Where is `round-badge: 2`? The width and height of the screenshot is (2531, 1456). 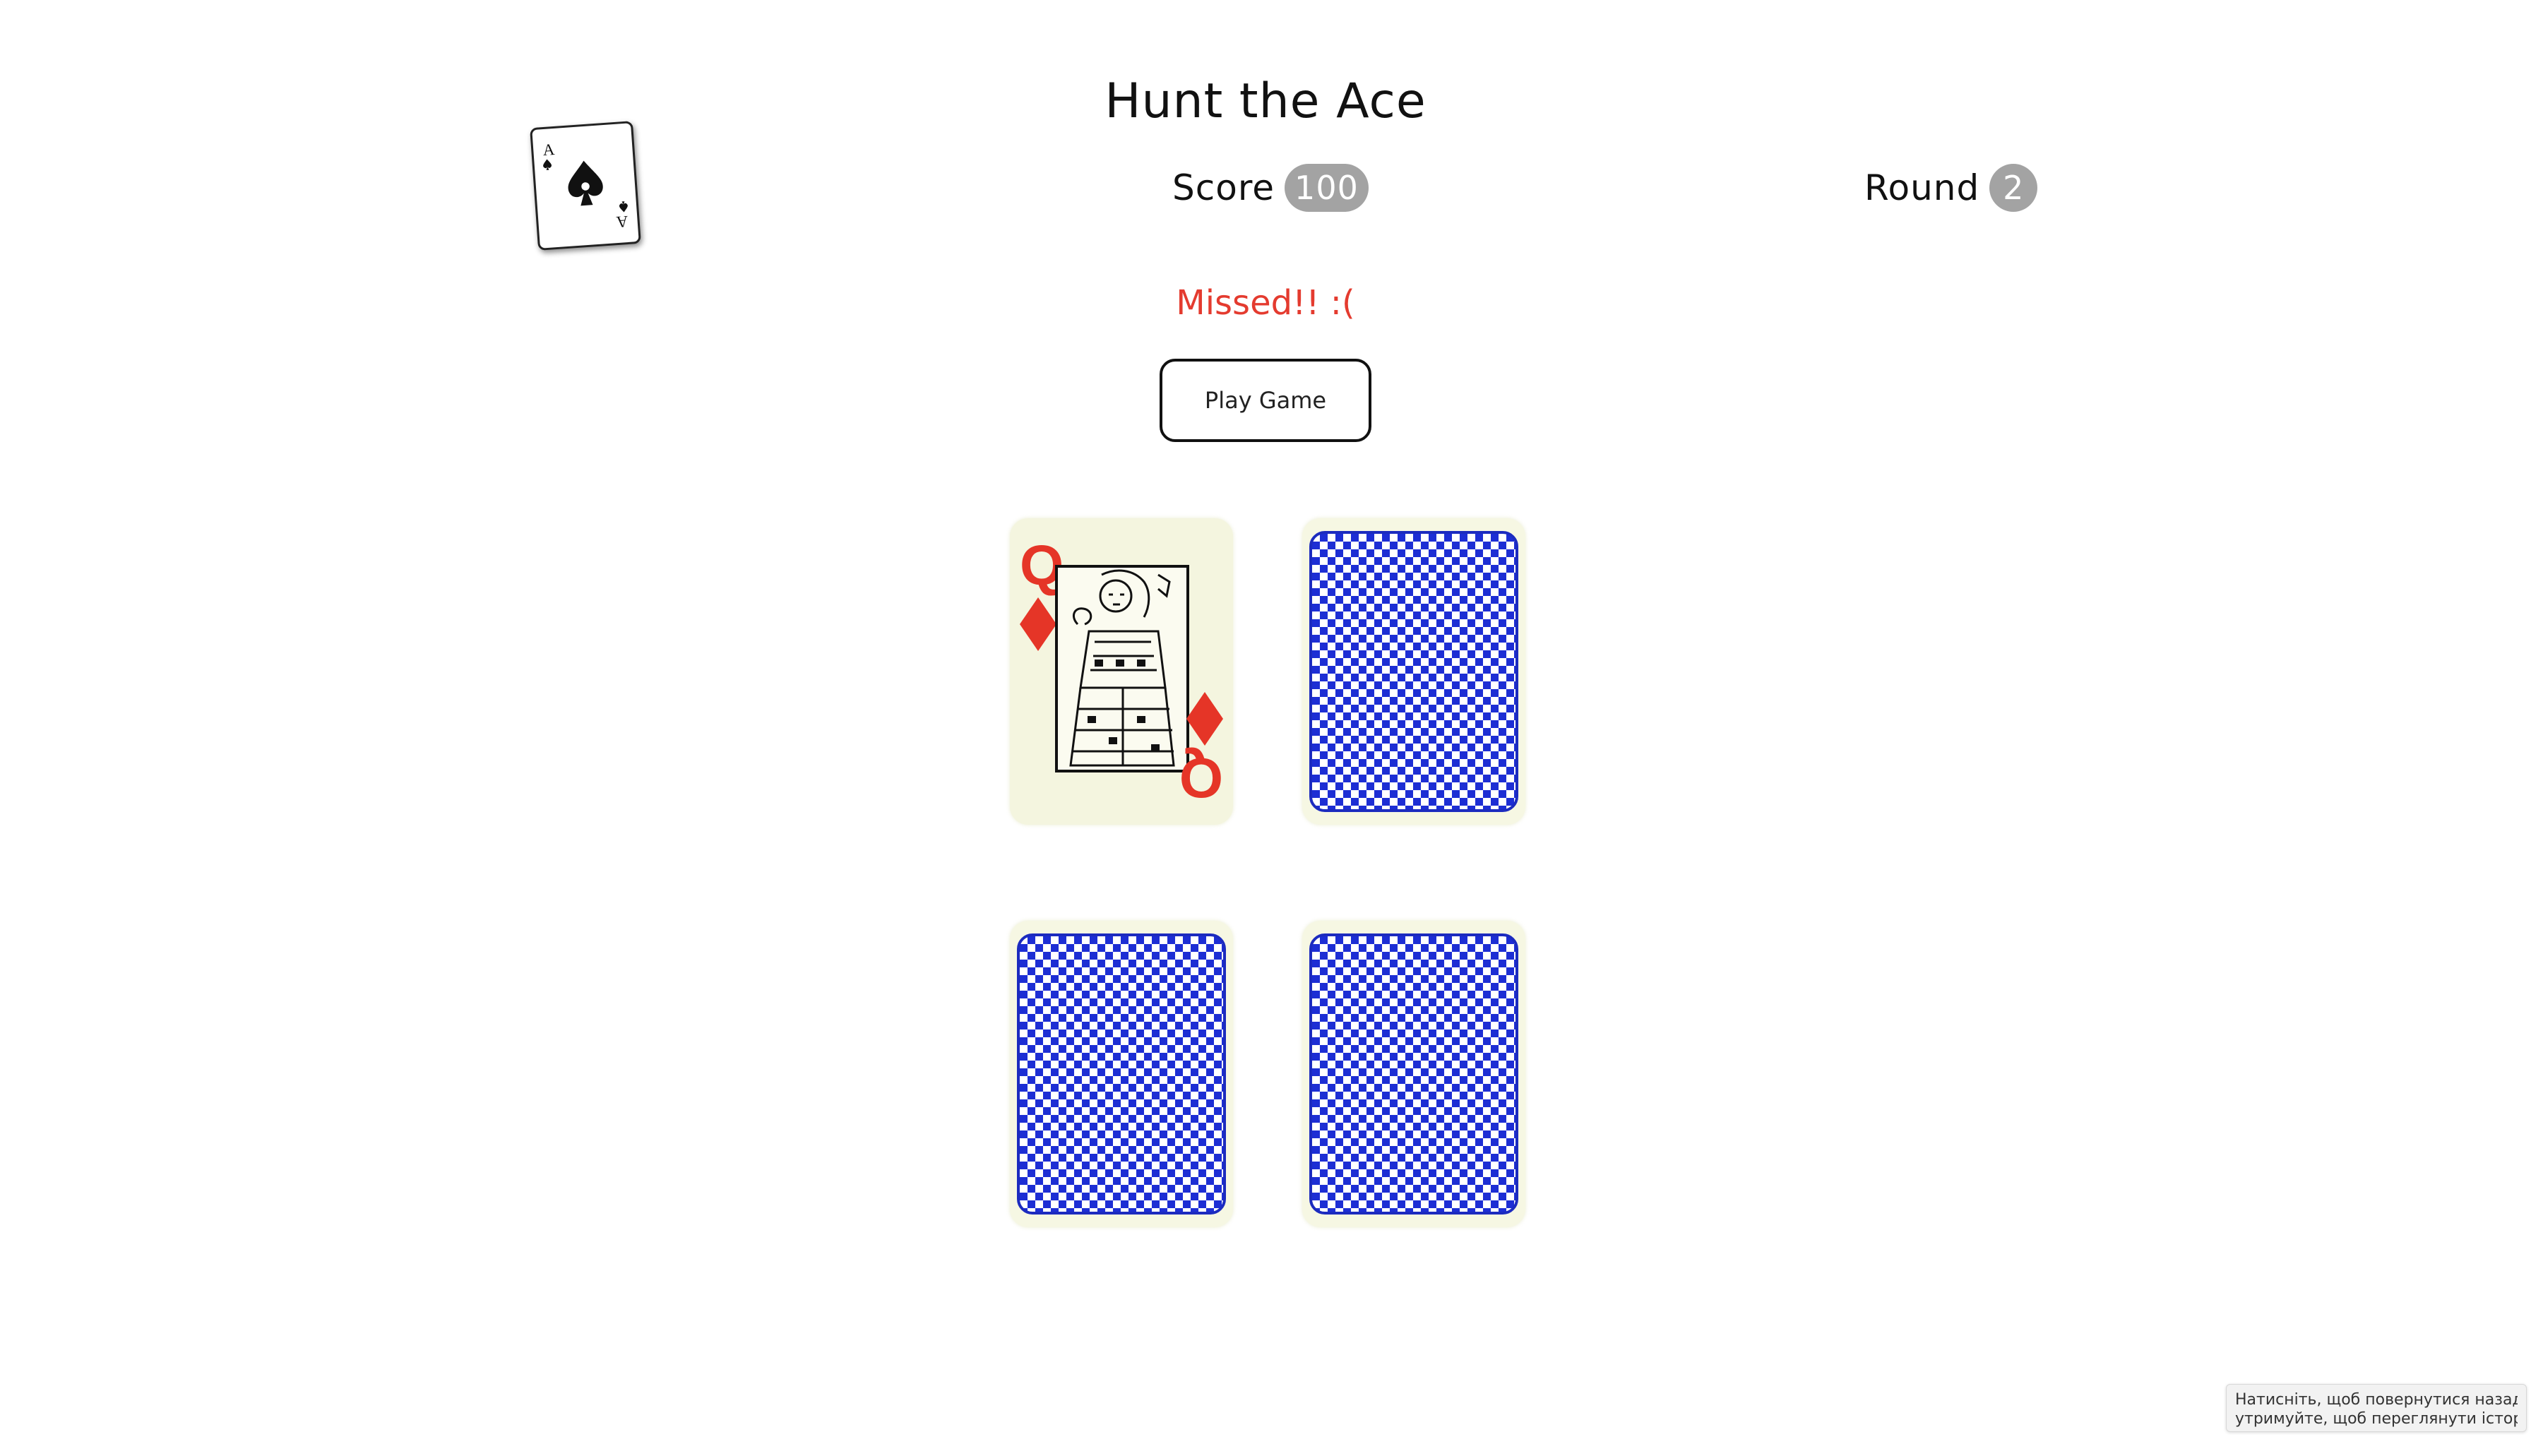 round-badge: 2 is located at coordinates (2013, 188).